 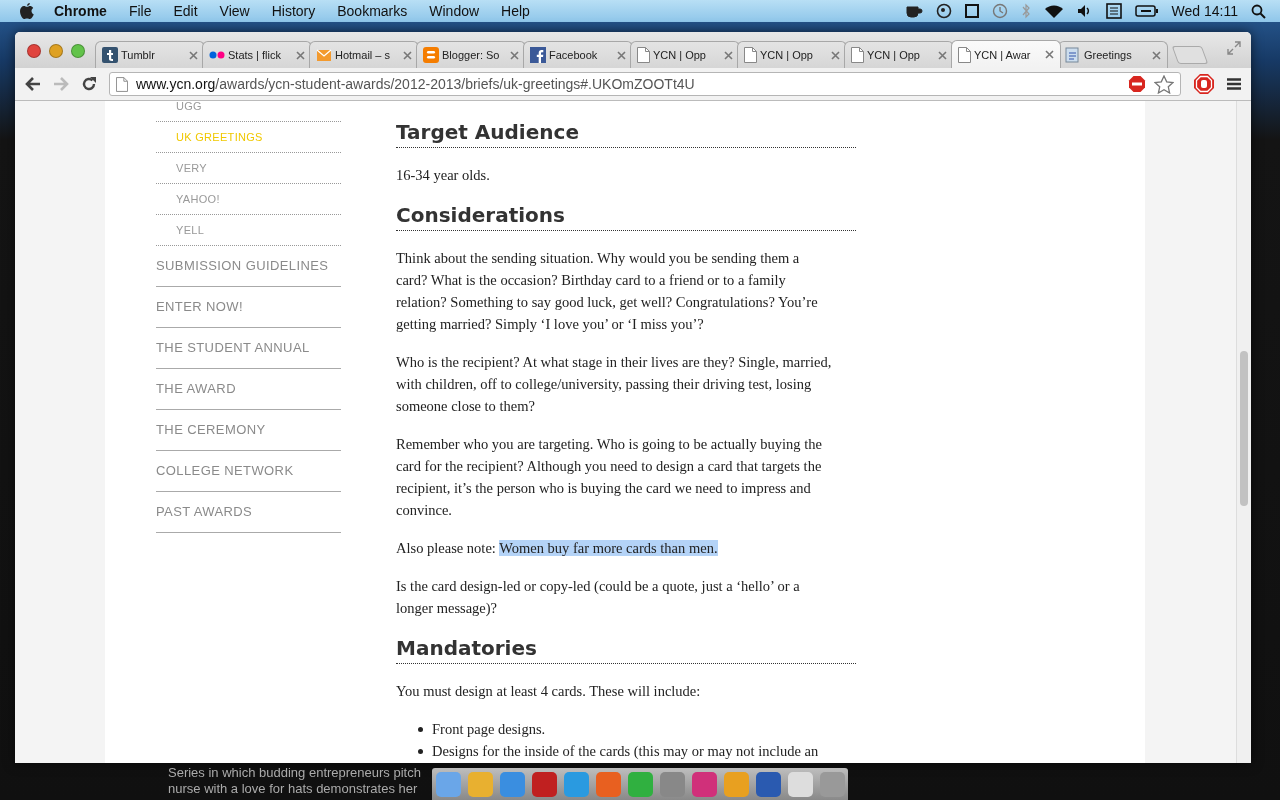 I want to click on browser-tab: Facebook, so click(x=578, y=54).